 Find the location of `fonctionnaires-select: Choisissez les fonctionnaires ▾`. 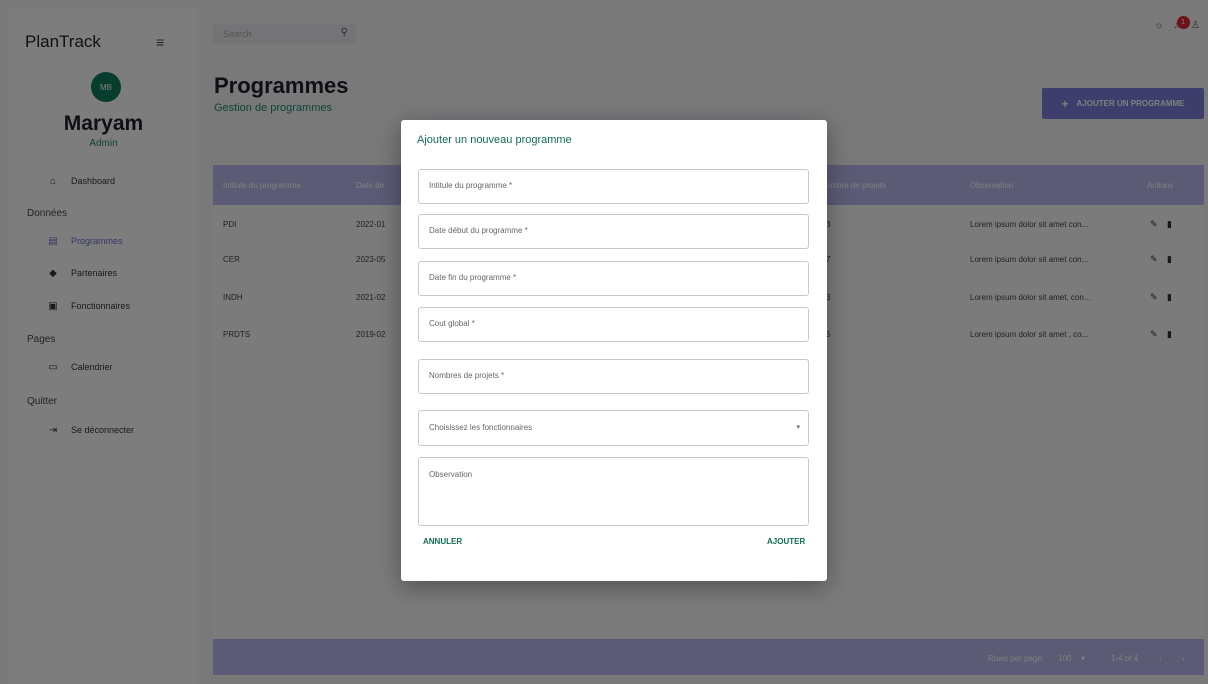

fonctionnaires-select: Choisissez les fonctionnaires ▾ is located at coordinates (613, 428).